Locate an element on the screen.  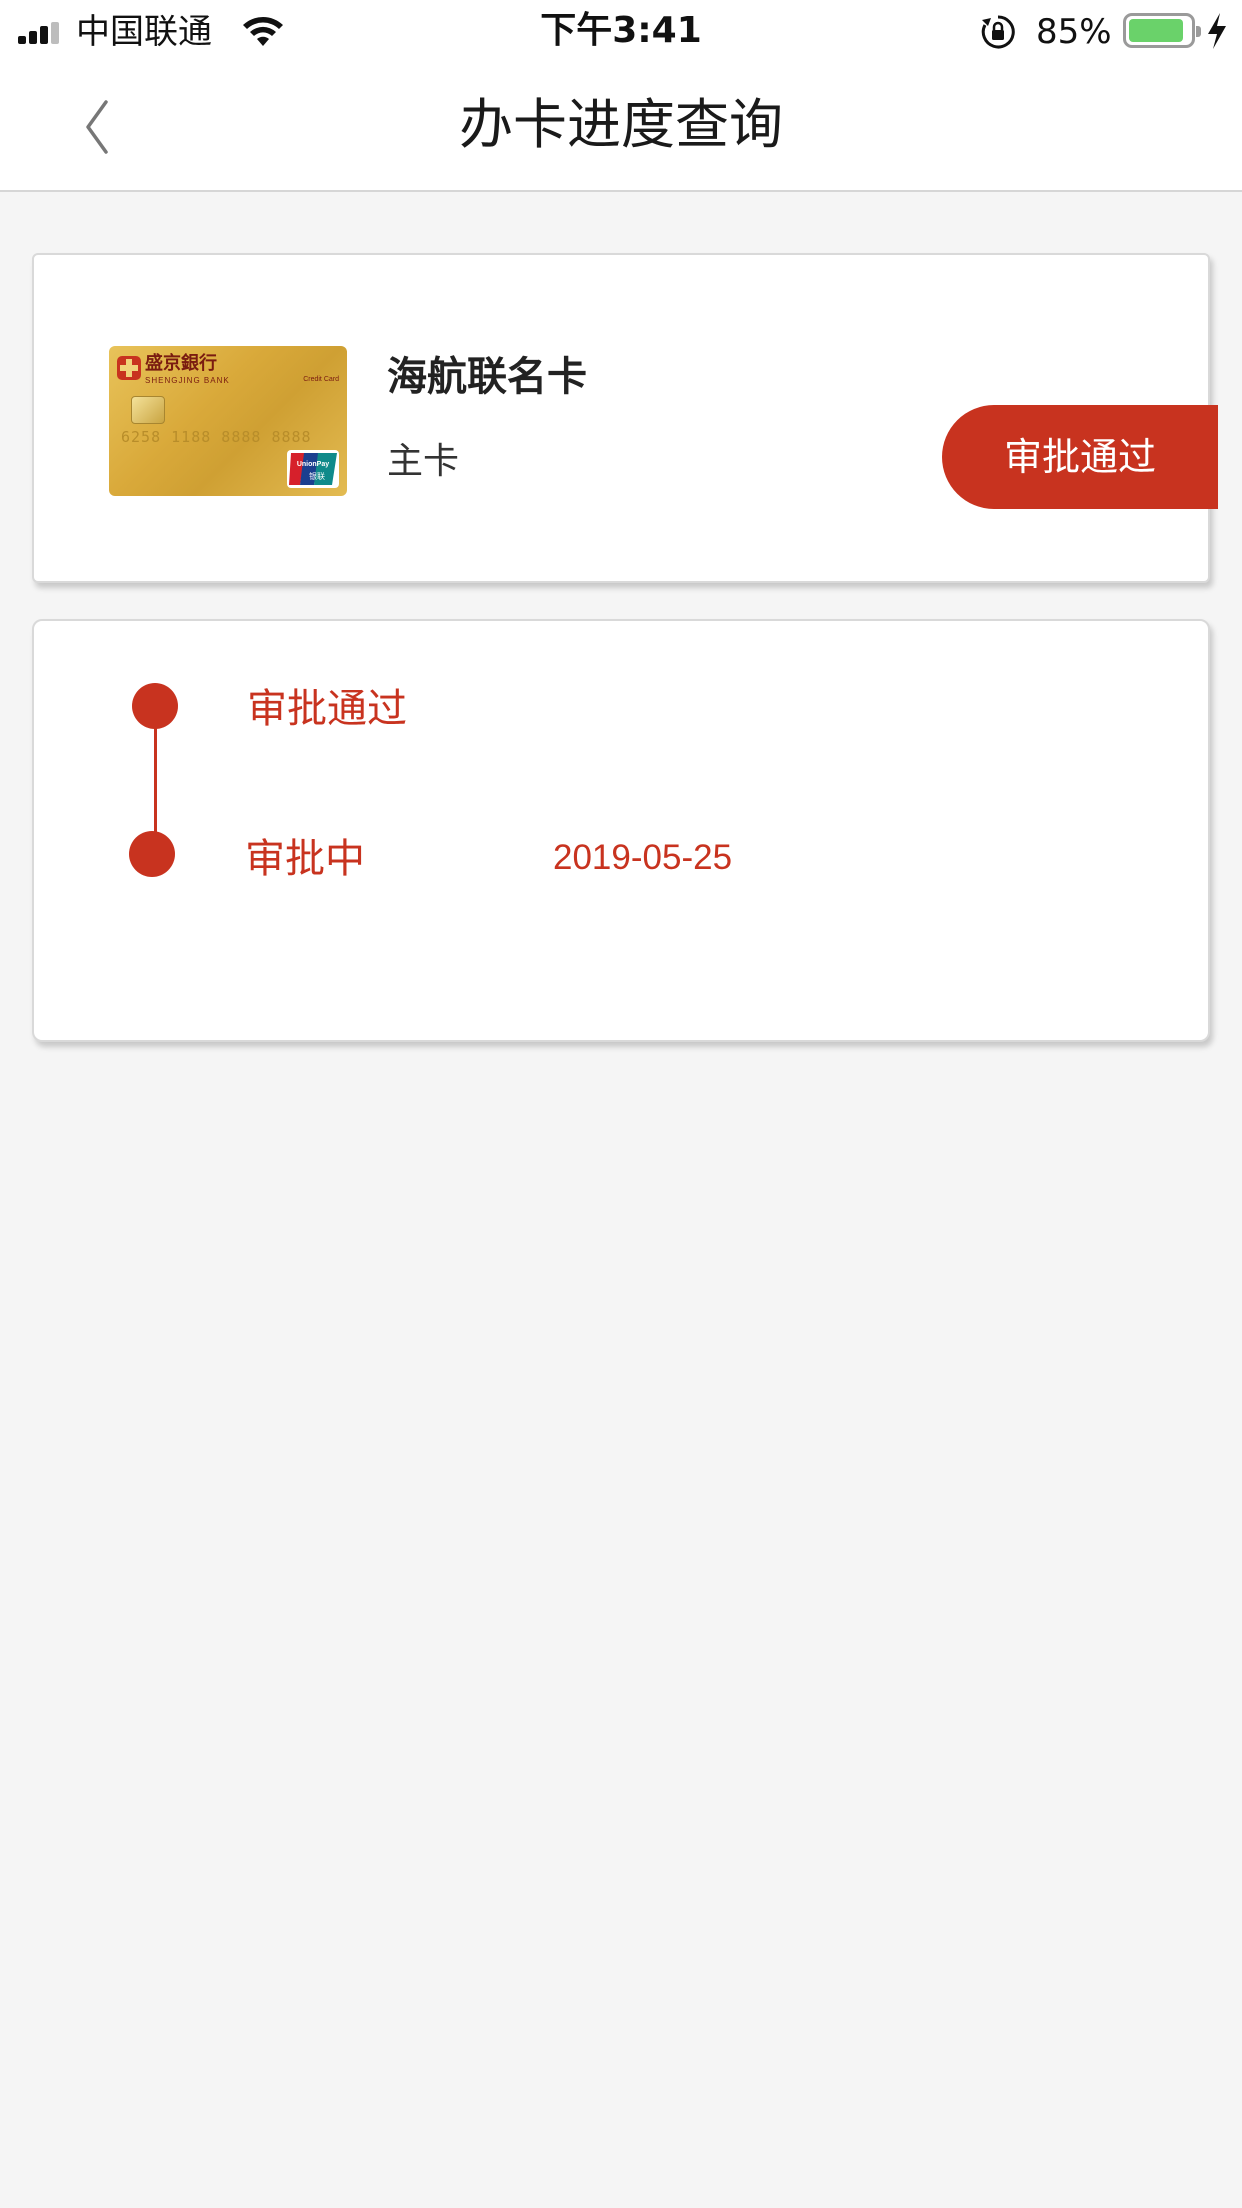
card-chip-icon is located at coordinates (148, 410).